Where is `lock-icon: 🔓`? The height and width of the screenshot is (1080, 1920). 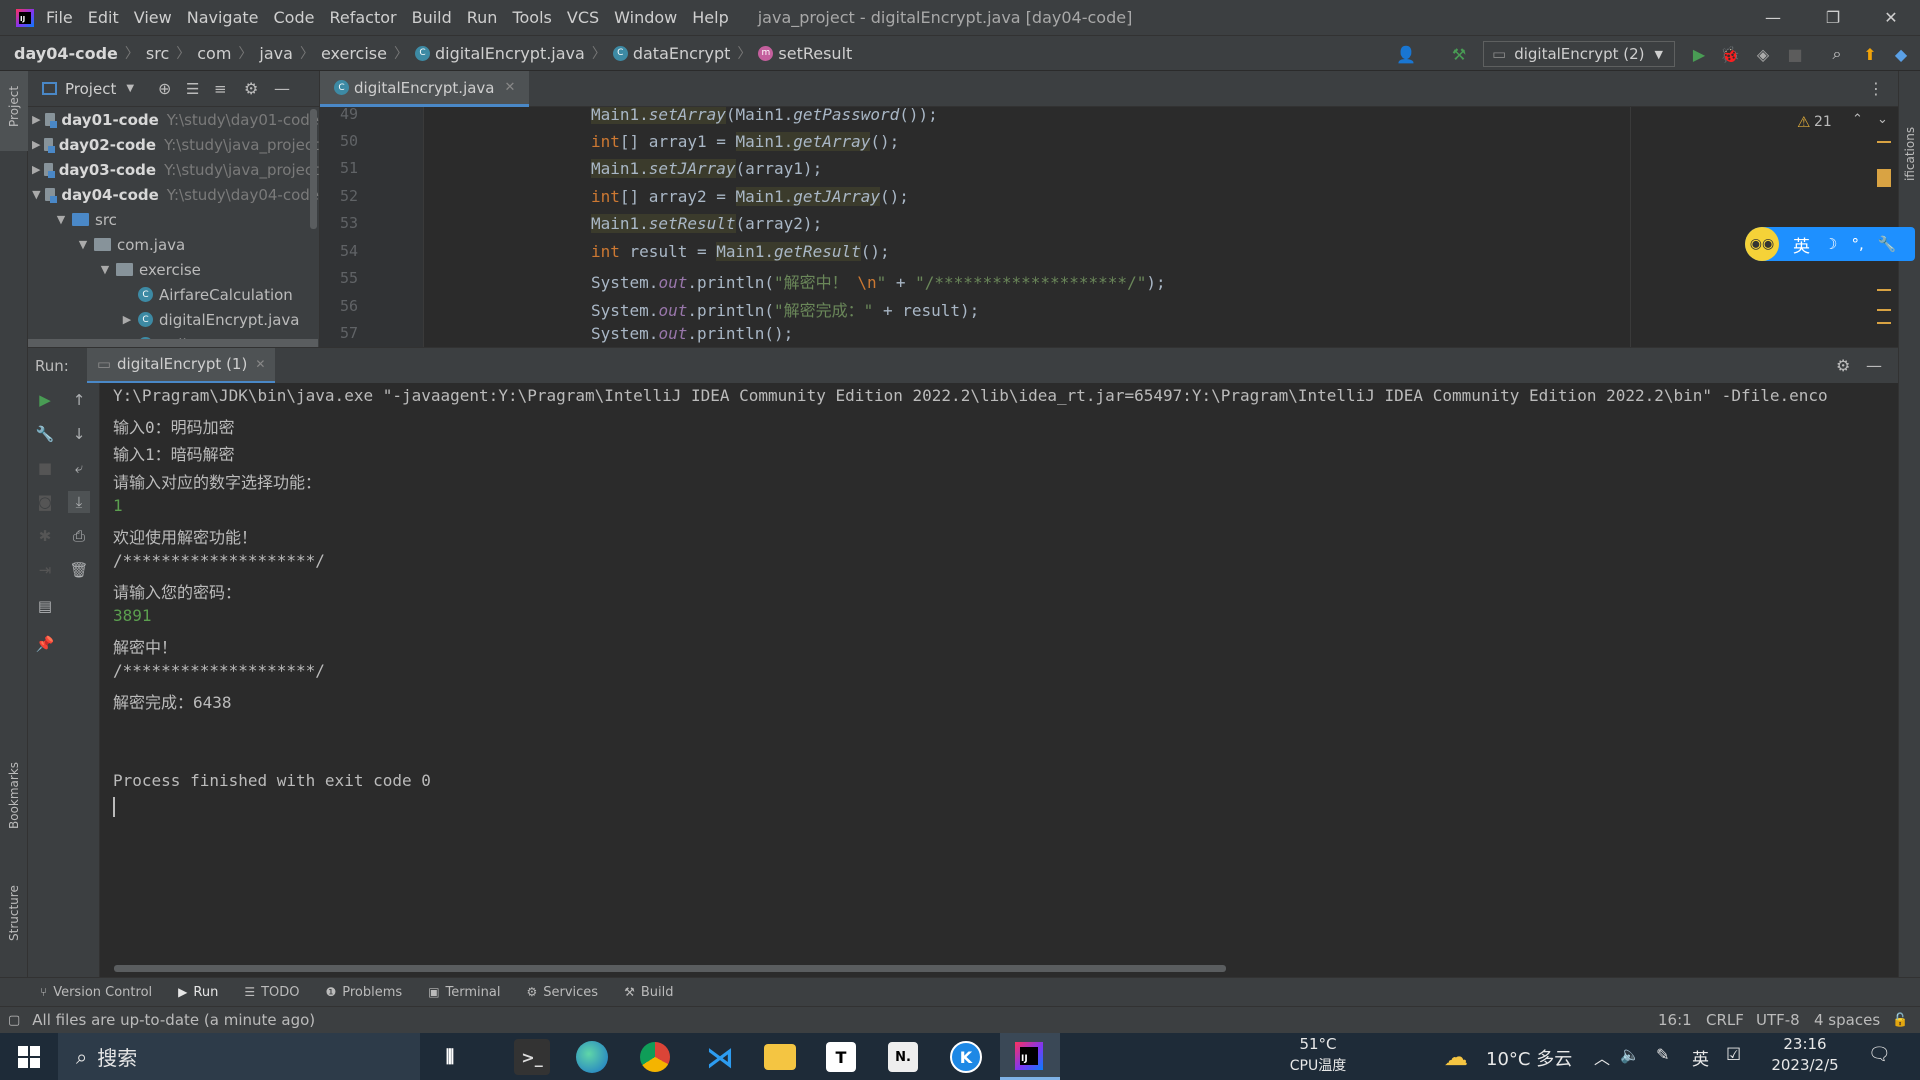 lock-icon: 🔓 is located at coordinates (1900, 1020).